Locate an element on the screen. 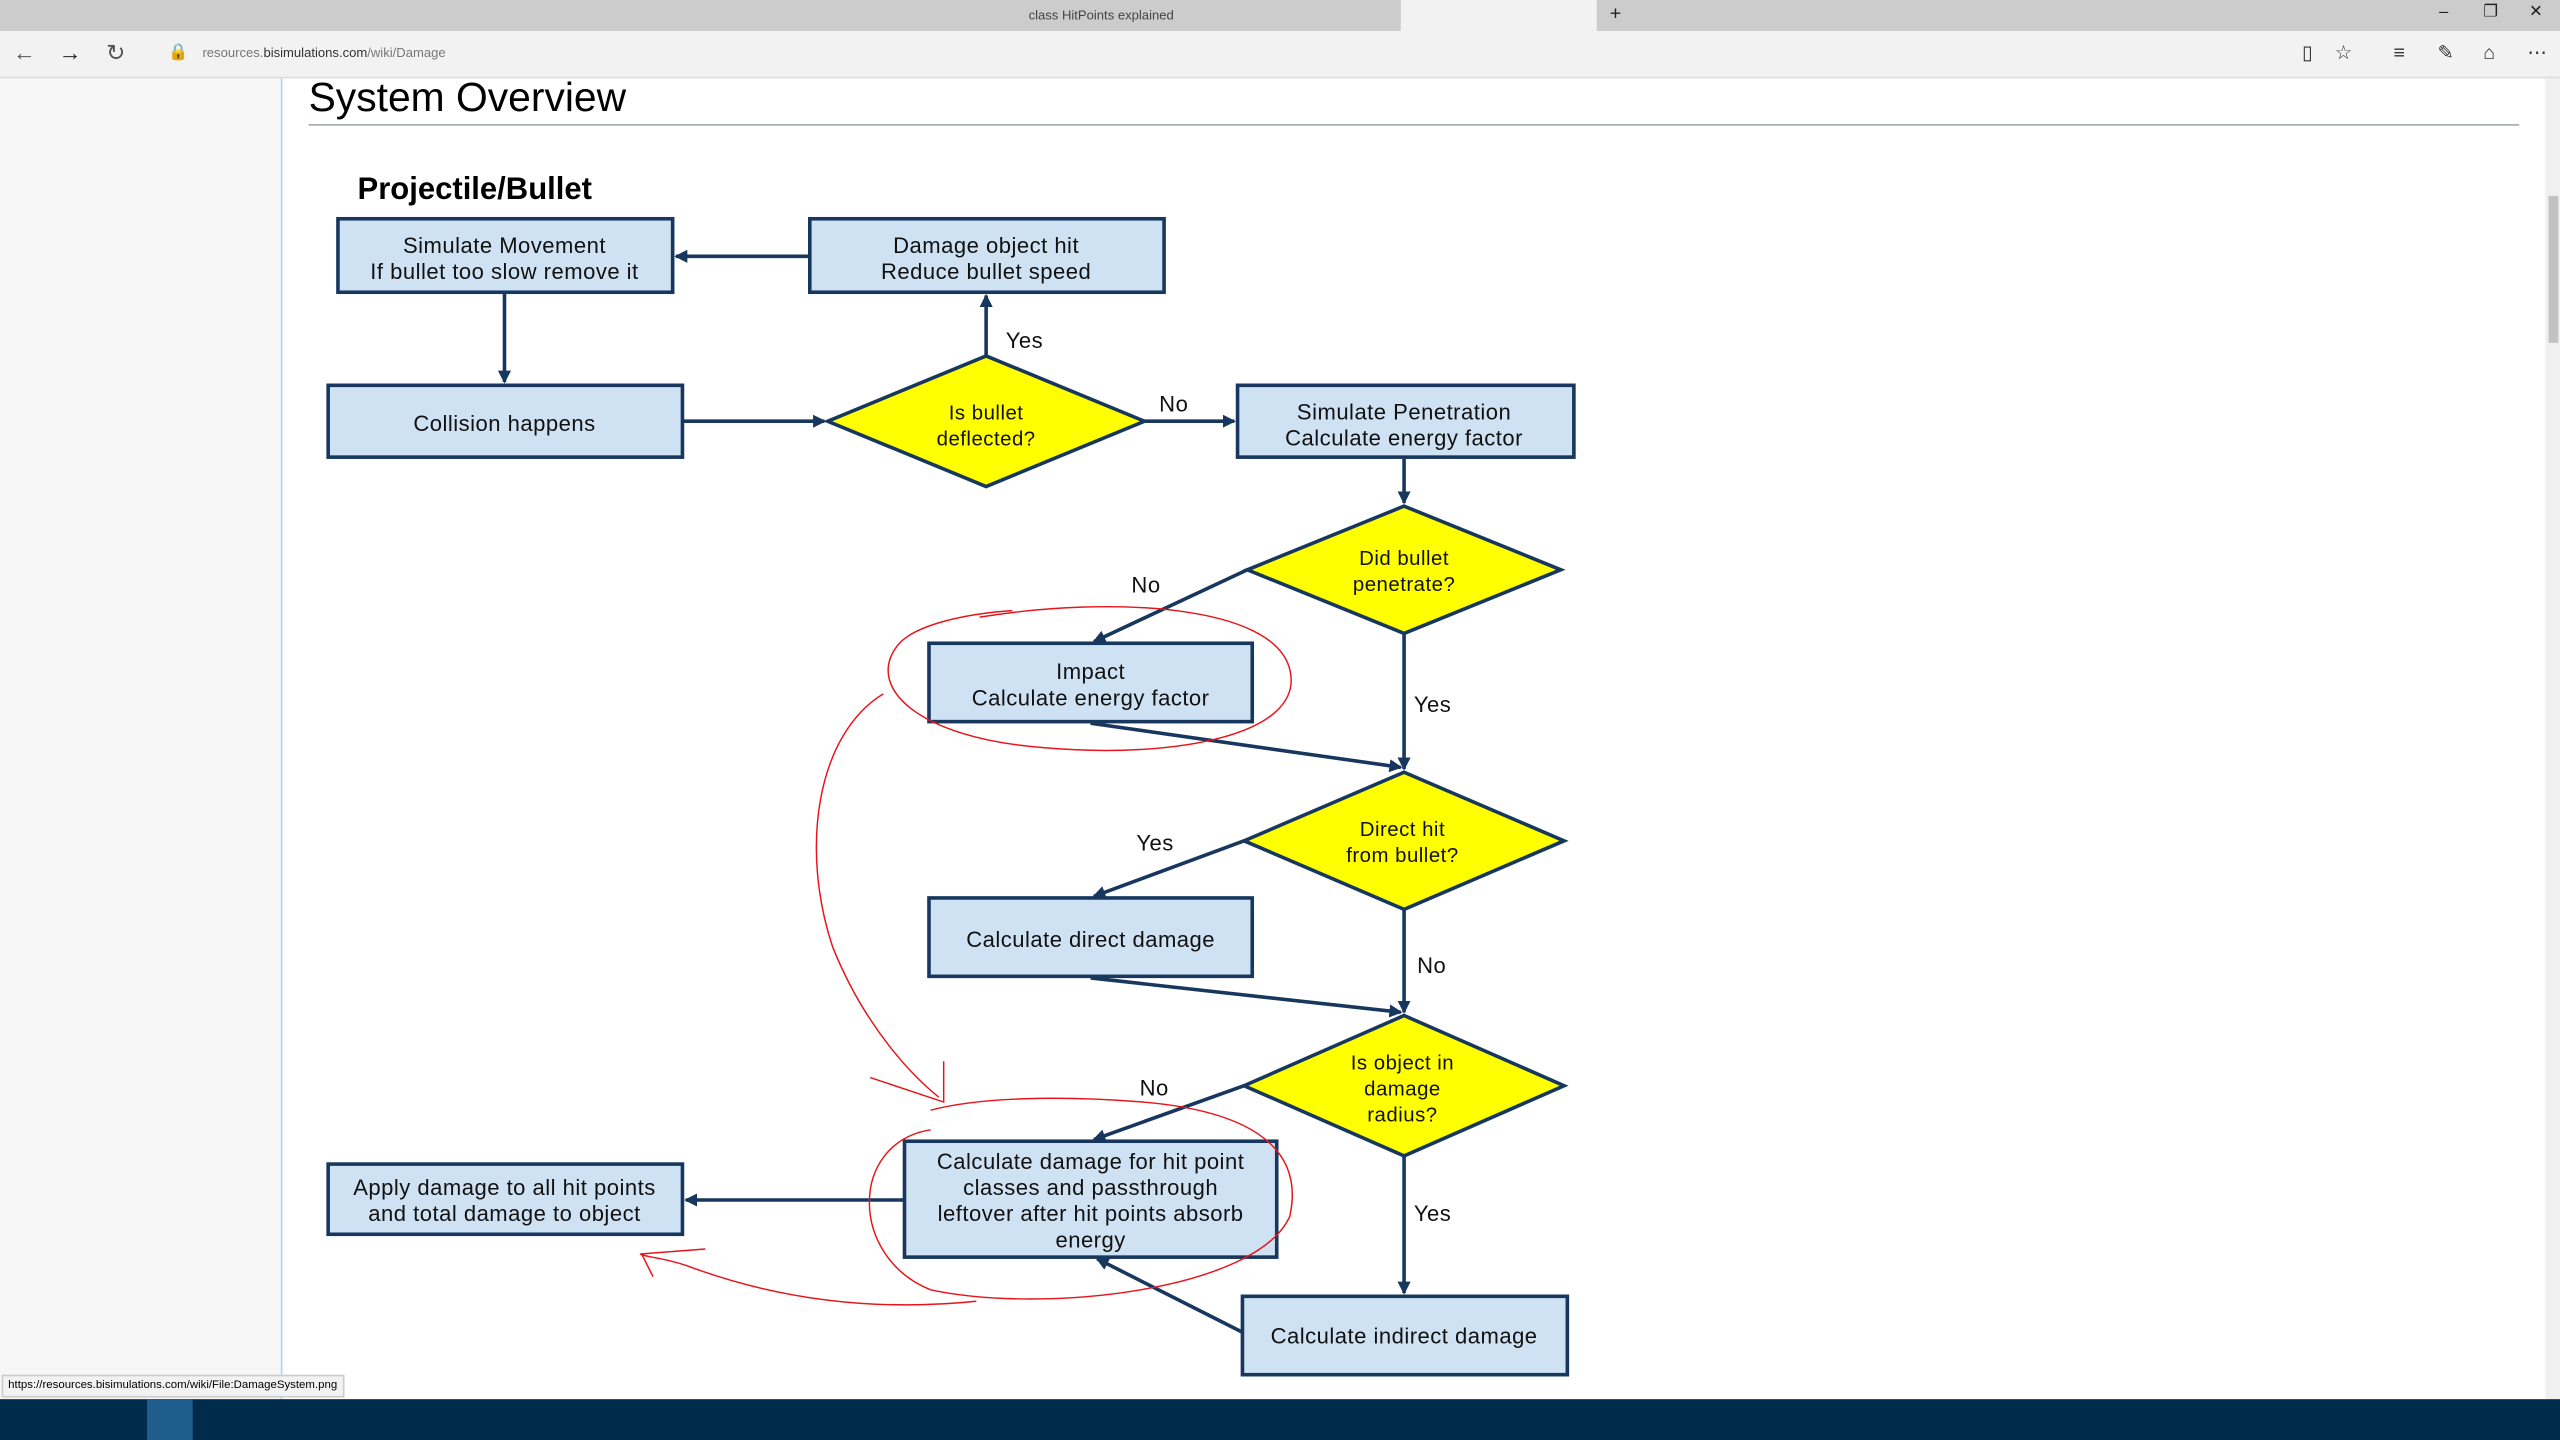  node-text: radius? is located at coordinates (1402, 1116).